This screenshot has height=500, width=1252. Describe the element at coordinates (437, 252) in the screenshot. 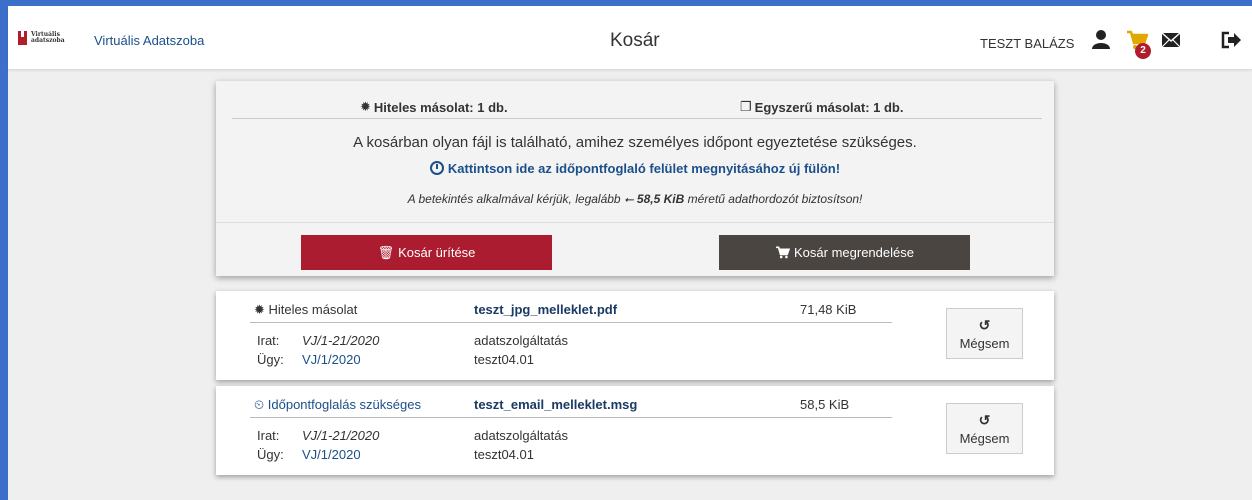

I see `empty-cart-label: Kosár ürítése` at that location.